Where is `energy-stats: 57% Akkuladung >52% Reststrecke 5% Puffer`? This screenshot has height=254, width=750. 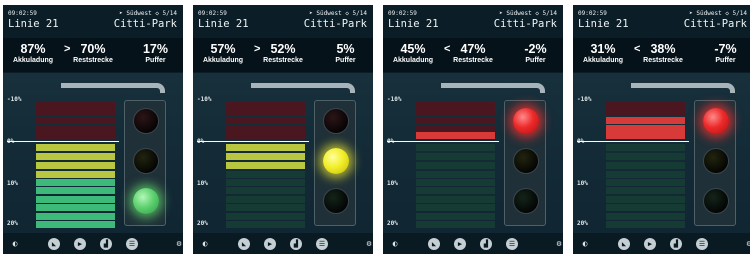
energy-stats: 57% Akkuladung >52% Reststrecke 5% Puffer is located at coordinates (283, 55).